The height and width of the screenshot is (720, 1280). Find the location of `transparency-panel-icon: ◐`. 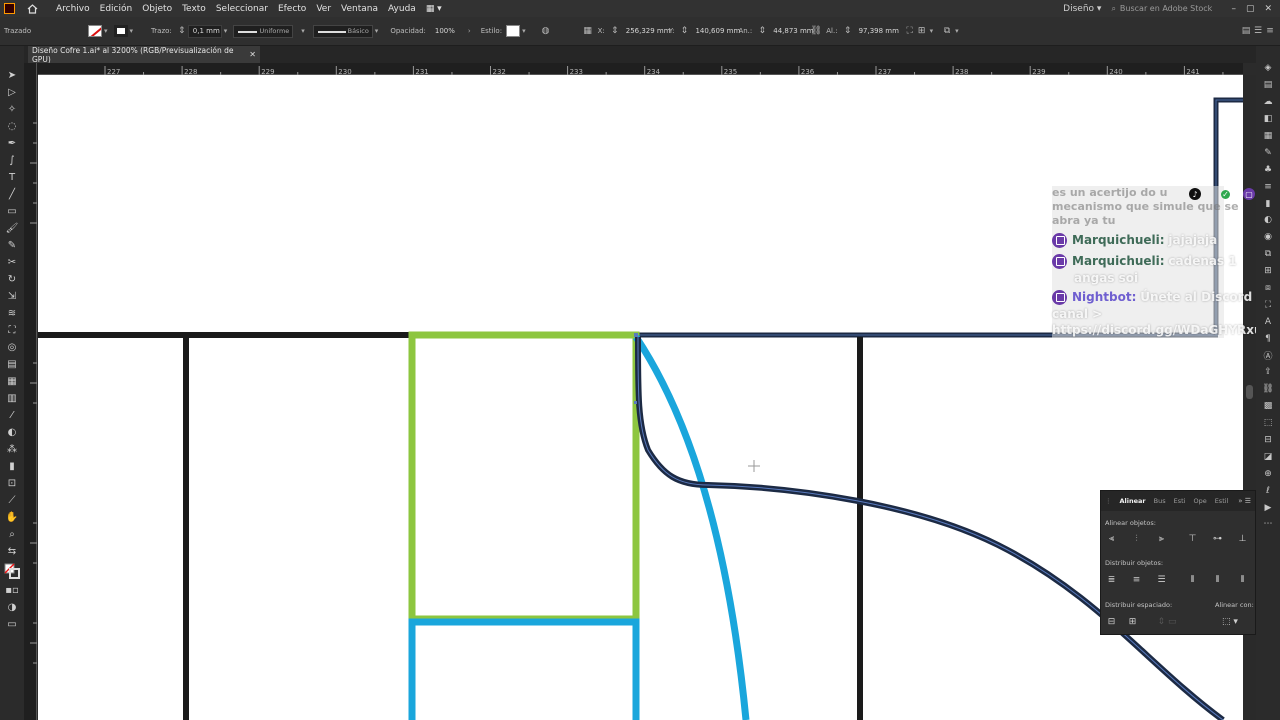

transparency-panel-icon: ◐ is located at coordinates (1268, 220).